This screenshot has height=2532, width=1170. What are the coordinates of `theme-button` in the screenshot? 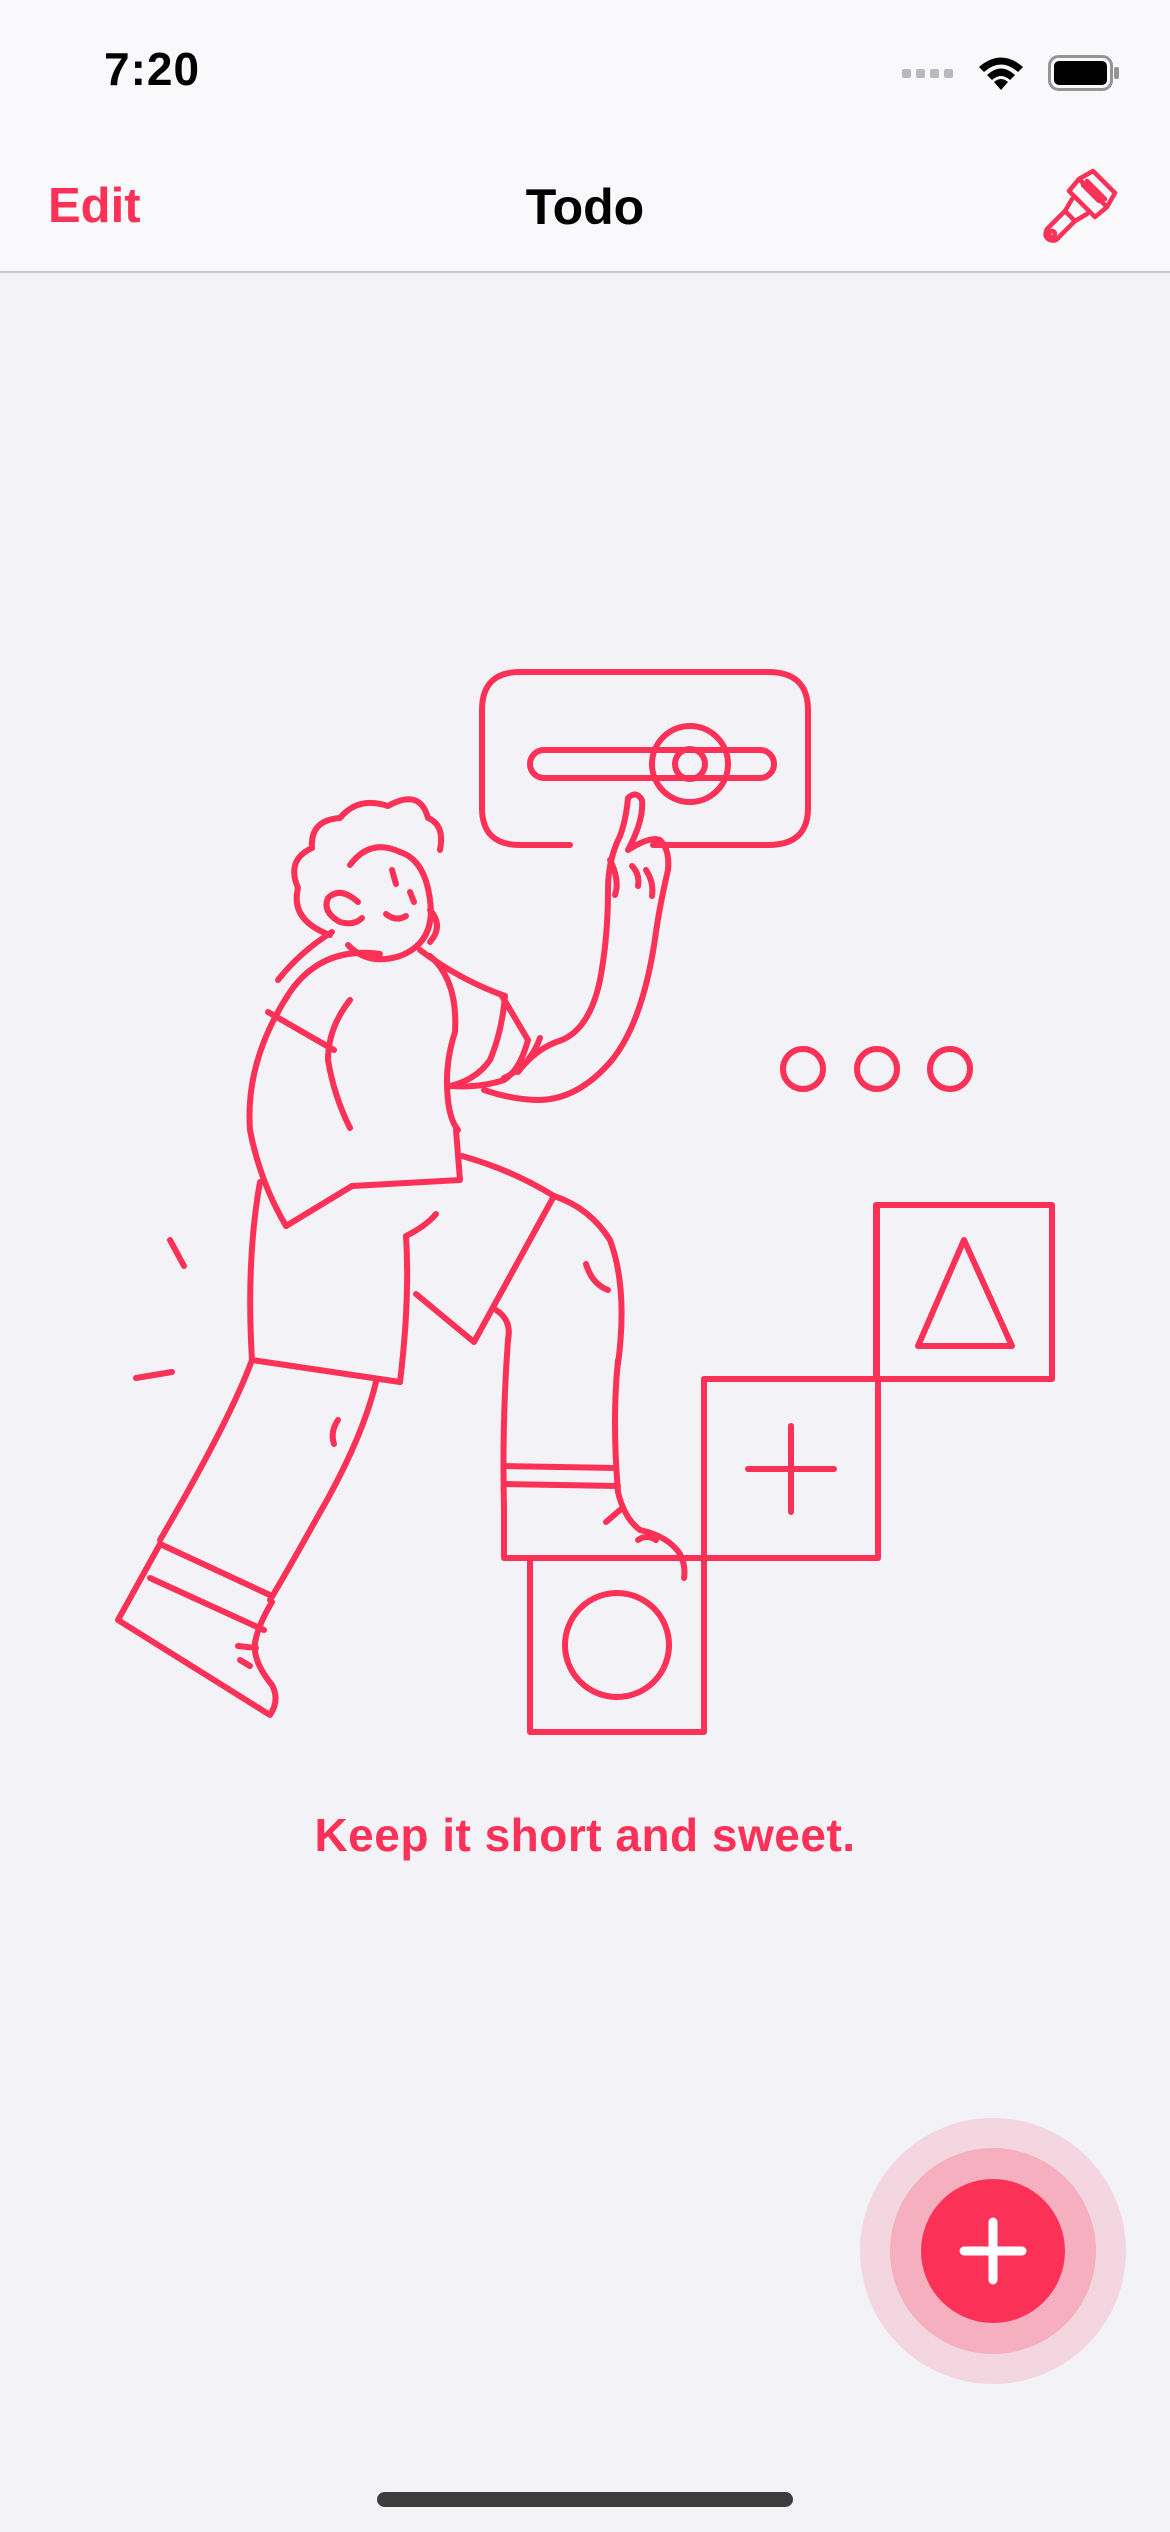 It's located at (1079, 207).